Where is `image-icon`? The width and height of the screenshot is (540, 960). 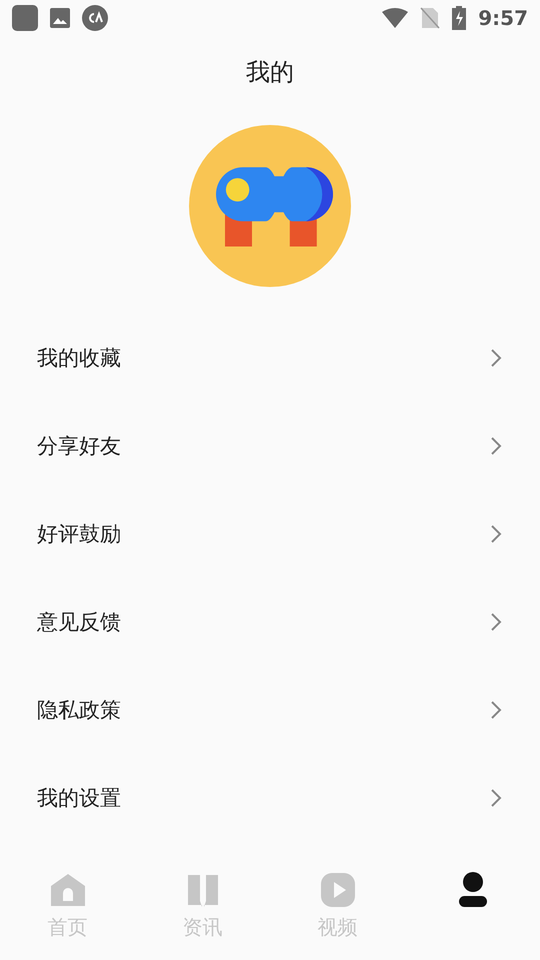
image-icon is located at coordinates (60, 18).